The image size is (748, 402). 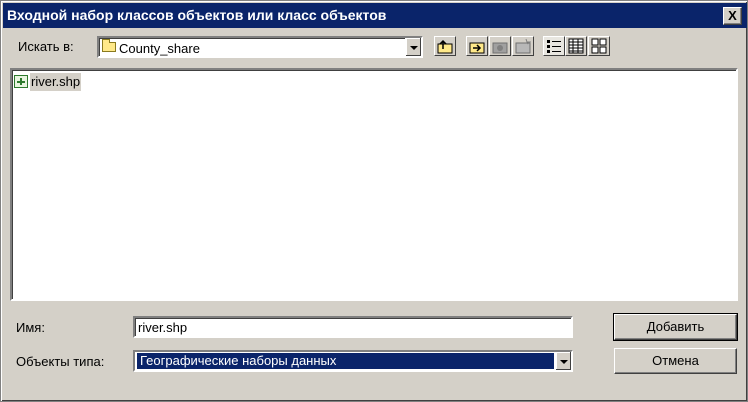 What do you see at coordinates (675, 361) in the screenshot?
I see `cancel-button: Отмена` at bounding box center [675, 361].